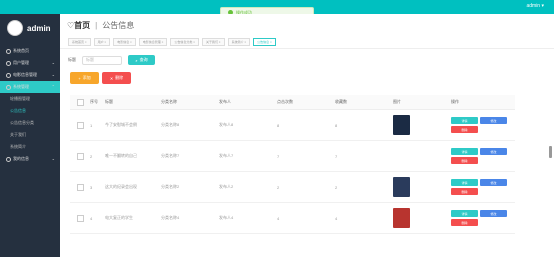  Describe the element at coordinates (30, 25) in the screenshot. I see `brand: admin` at that location.